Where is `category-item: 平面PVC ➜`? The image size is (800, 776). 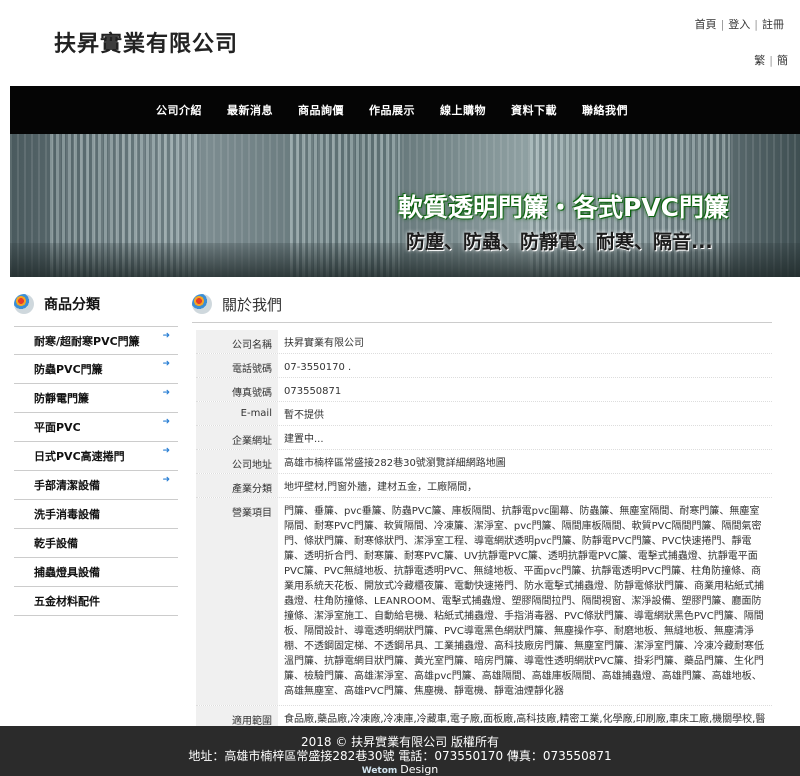 category-item: 平面PVC ➜ is located at coordinates (96, 427).